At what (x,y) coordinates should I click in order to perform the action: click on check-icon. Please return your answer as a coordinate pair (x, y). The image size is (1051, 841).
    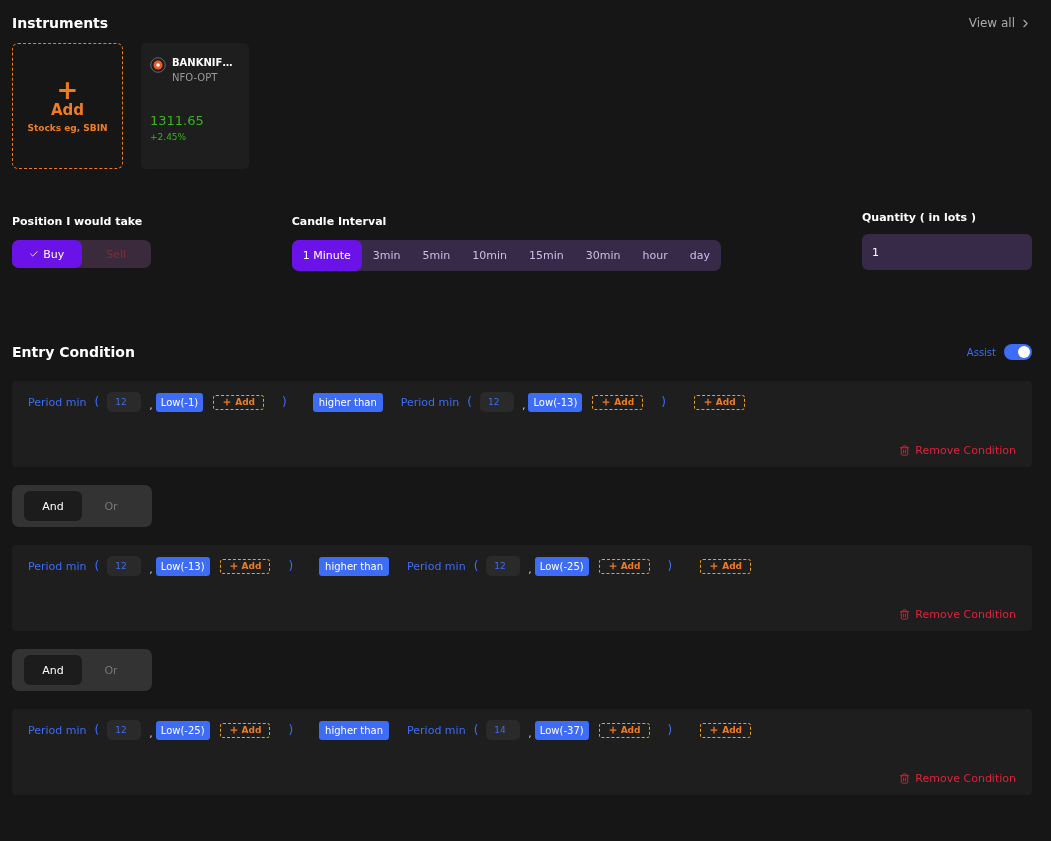
    Looking at the image, I should click on (34, 254).